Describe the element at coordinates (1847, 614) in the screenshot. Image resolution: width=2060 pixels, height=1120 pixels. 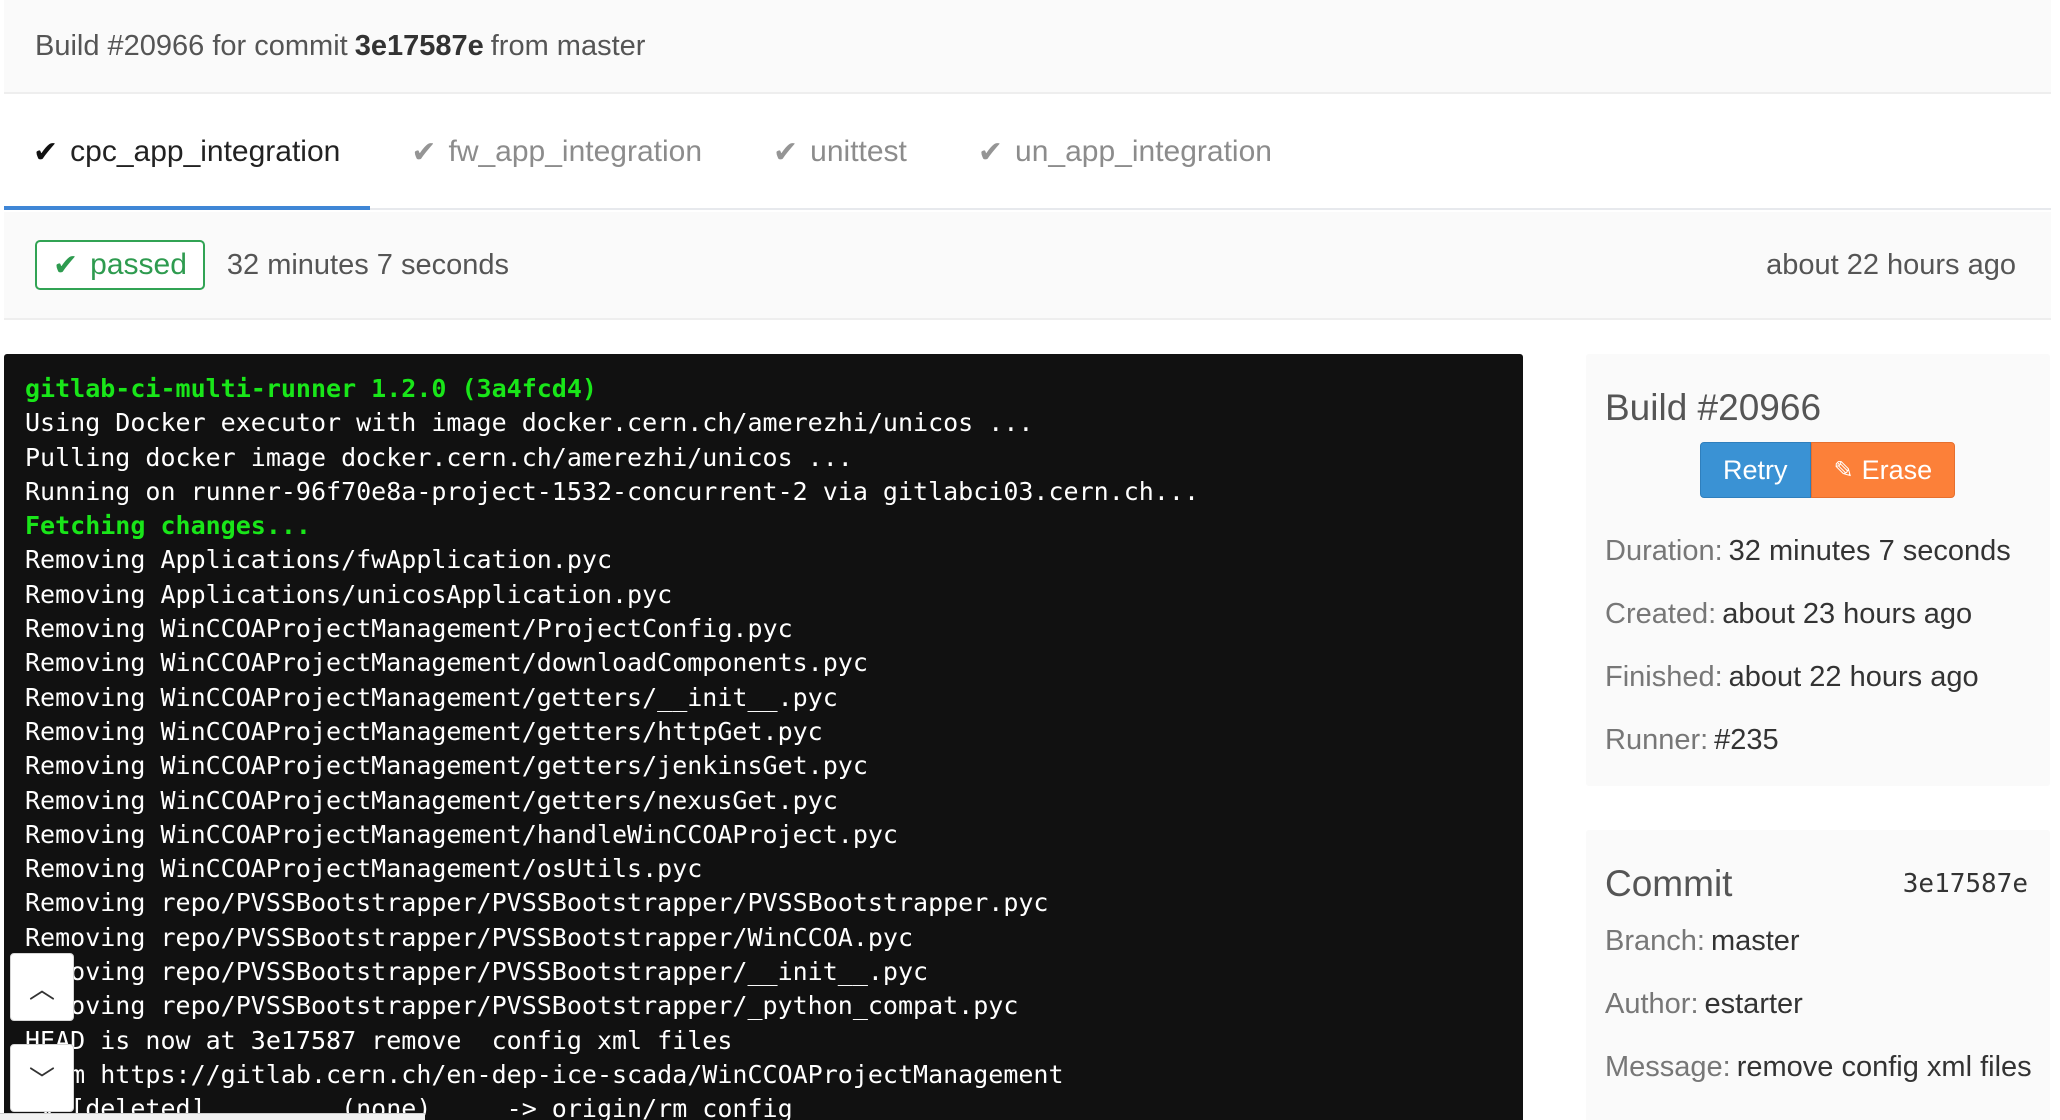
I see `info-value: about 23 hours ago` at that location.